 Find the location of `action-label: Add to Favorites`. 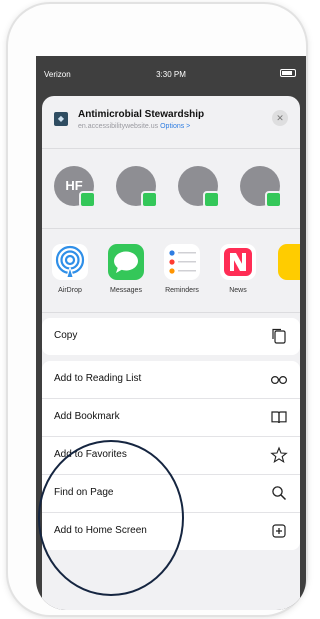

action-label: Add to Favorites is located at coordinates (90, 454).